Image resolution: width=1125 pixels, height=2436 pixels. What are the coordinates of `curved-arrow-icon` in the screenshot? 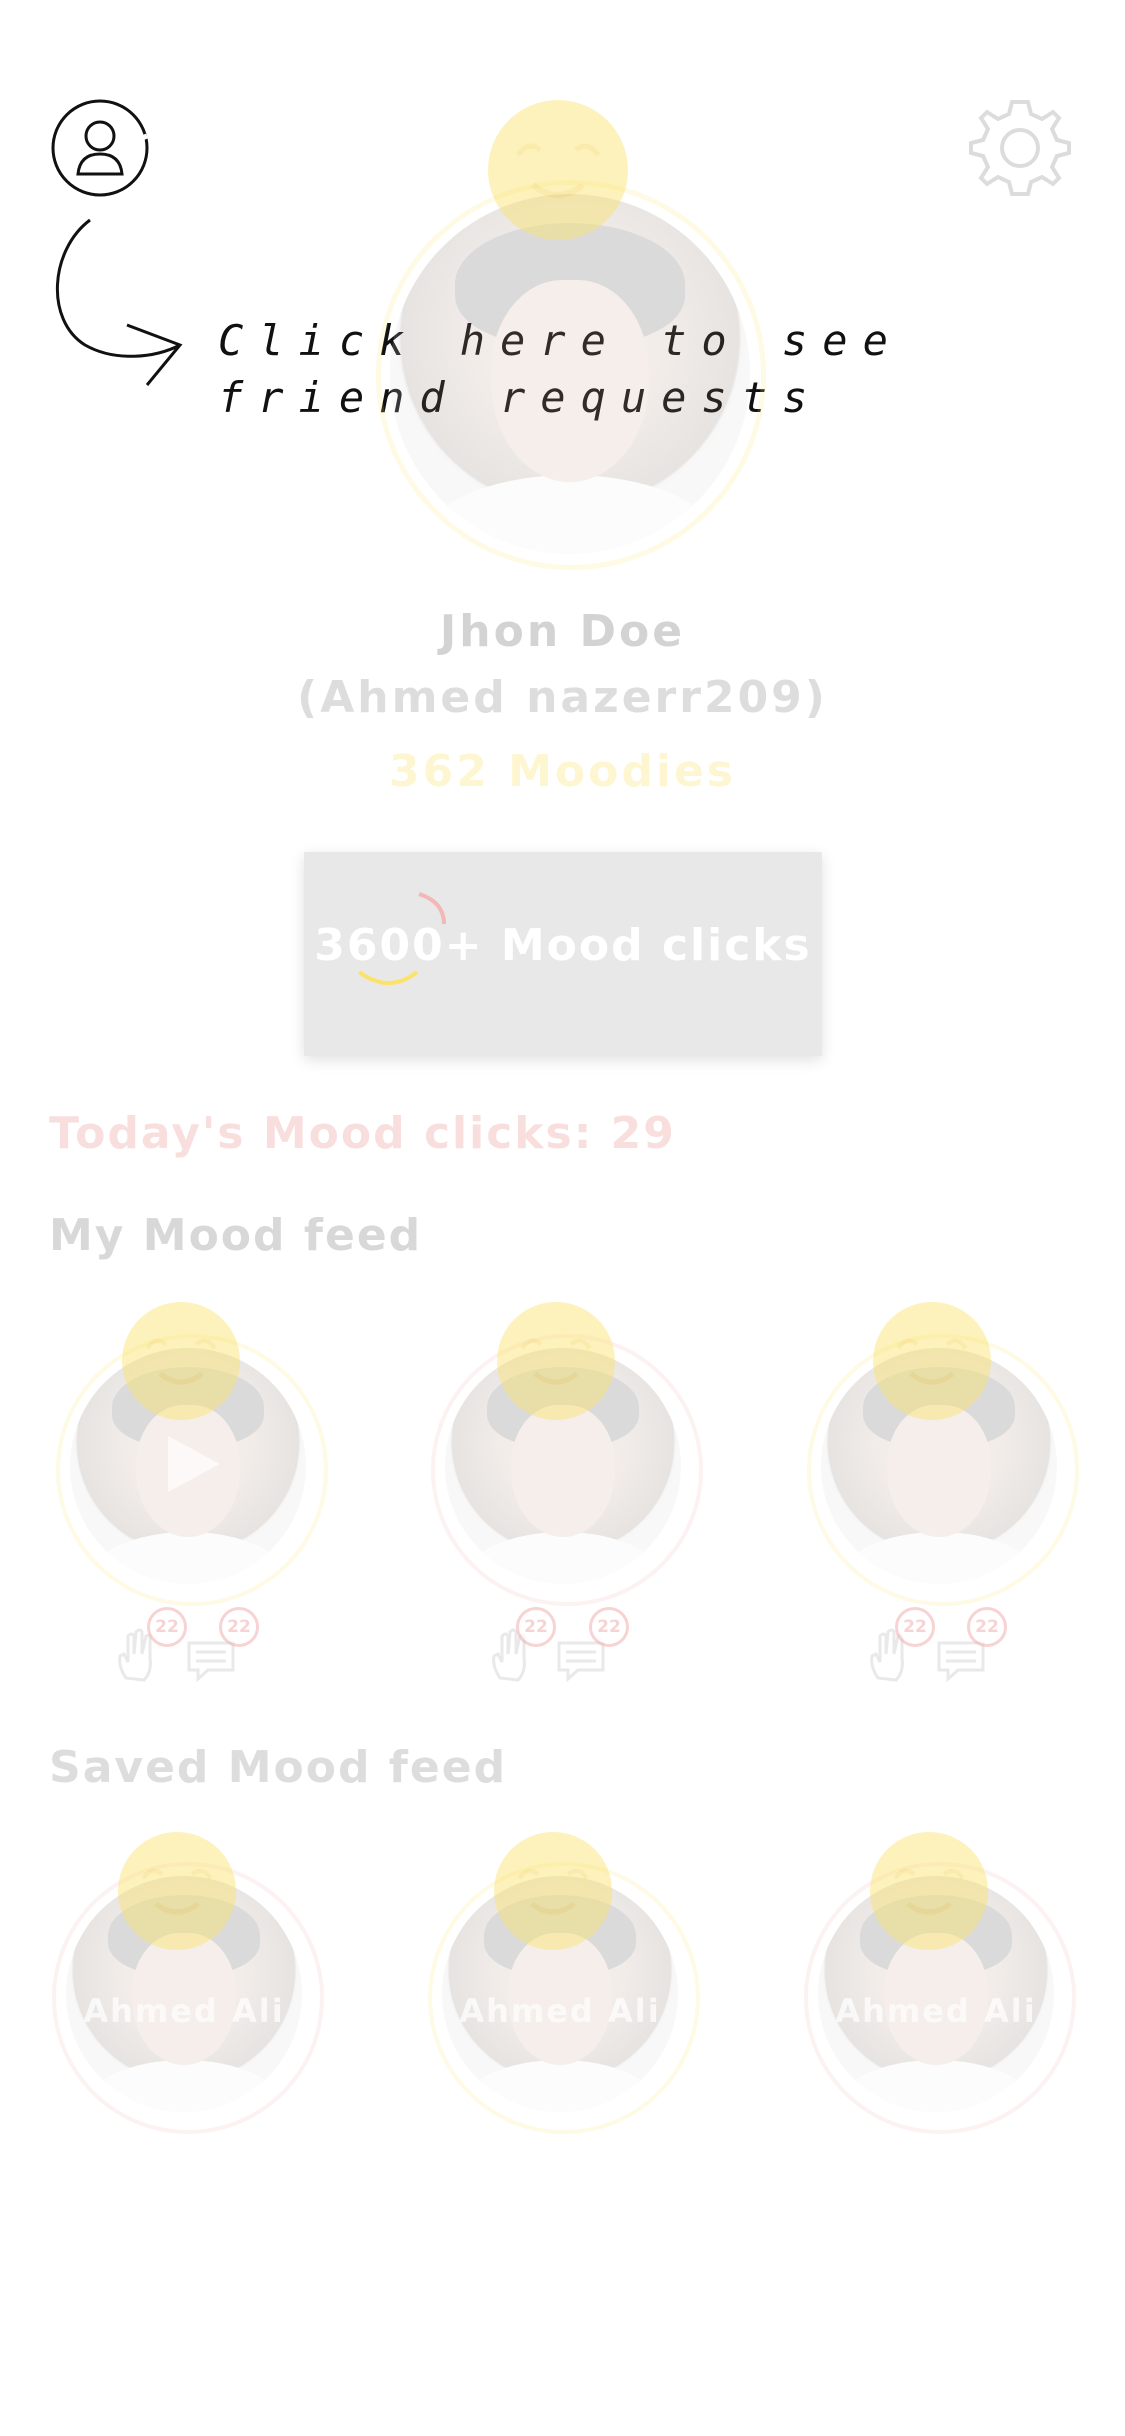 It's located at (119, 302).